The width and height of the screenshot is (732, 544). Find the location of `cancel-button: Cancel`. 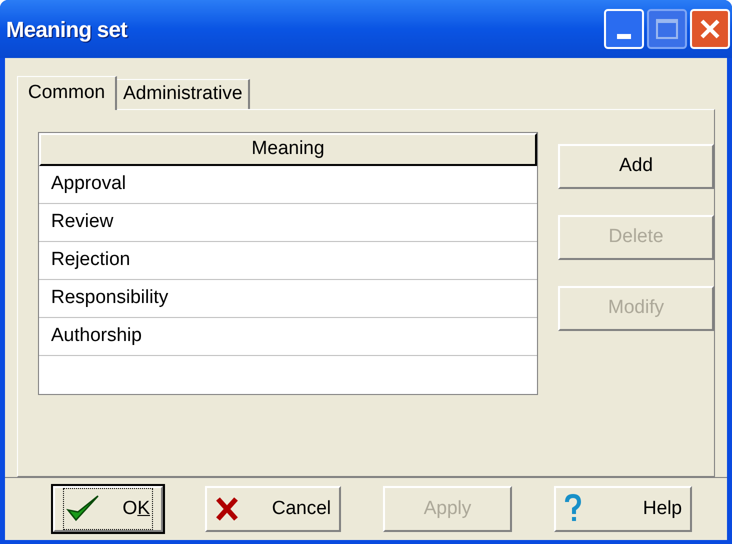

cancel-button: Cancel is located at coordinates (273, 509).